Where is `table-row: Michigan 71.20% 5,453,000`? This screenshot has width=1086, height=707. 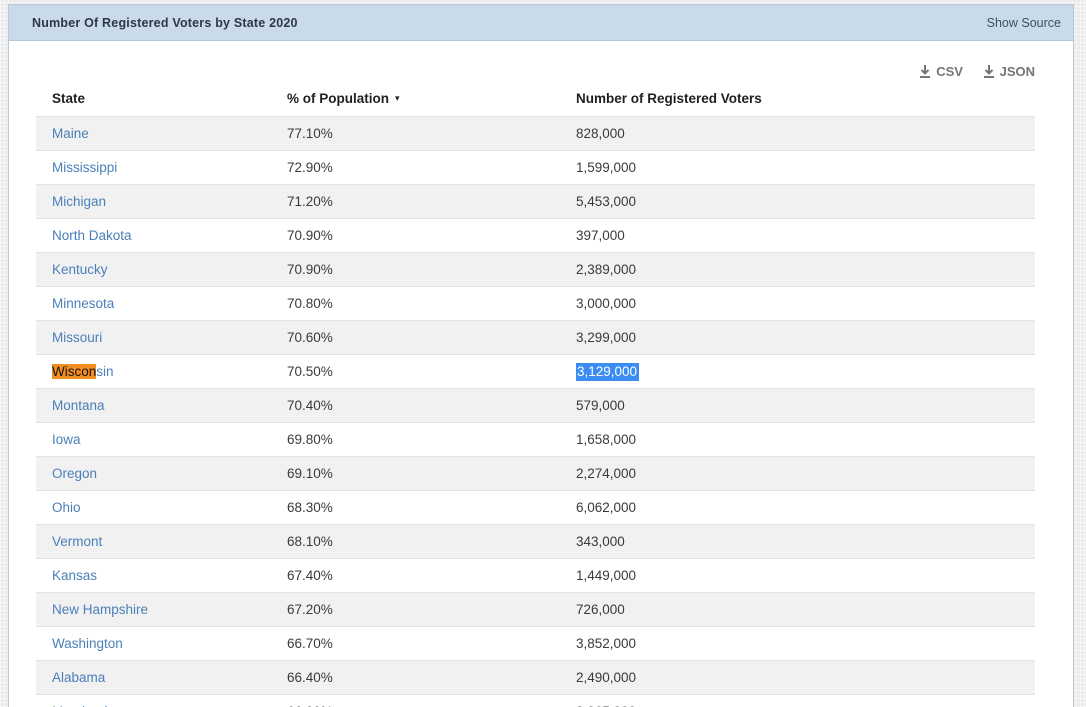 table-row: Michigan 71.20% 5,453,000 is located at coordinates (535, 201).